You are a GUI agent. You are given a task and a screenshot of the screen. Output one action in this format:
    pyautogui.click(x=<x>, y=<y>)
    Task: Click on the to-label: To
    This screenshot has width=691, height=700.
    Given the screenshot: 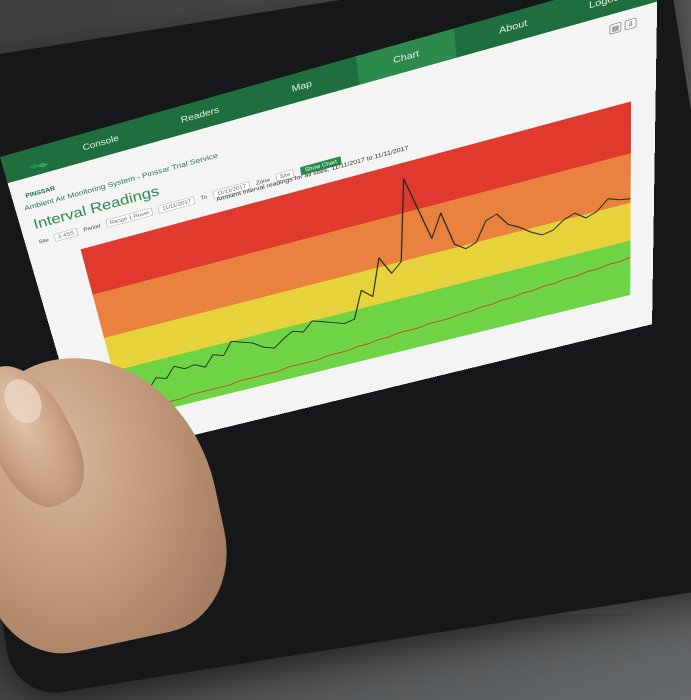 What is the action you would take?
    pyautogui.click(x=203, y=197)
    